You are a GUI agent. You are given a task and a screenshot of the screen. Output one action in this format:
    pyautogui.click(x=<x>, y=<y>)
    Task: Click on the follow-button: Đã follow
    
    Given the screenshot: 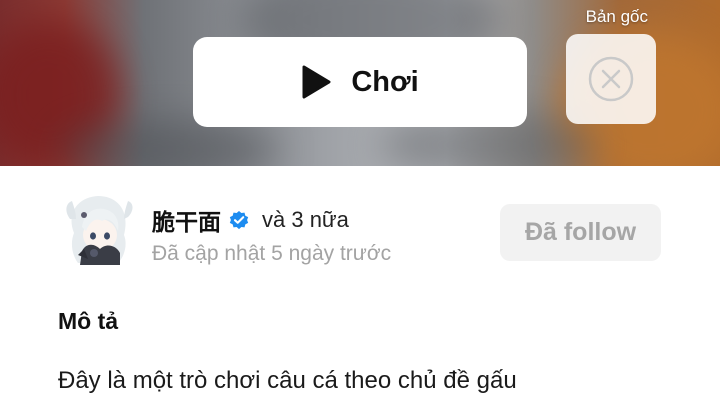 What is the action you would take?
    pyautogui.click(x=580, y=232)
    